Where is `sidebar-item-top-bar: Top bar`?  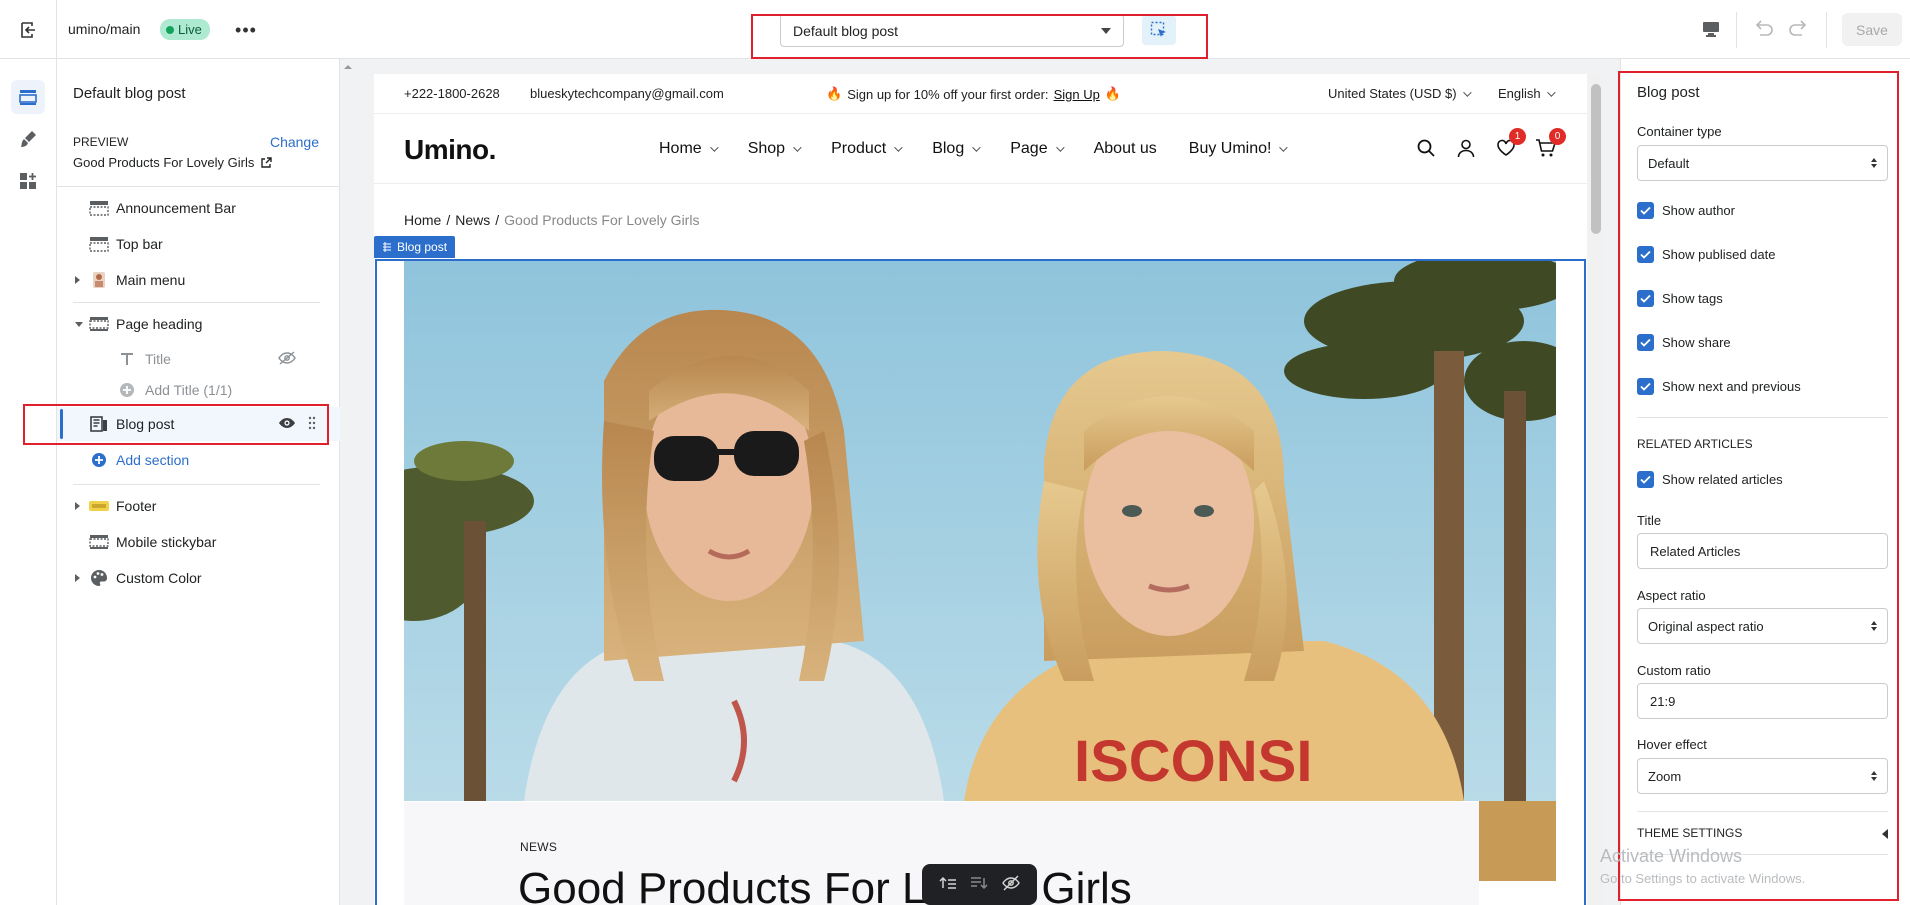
sidebar-item-top-bar: Top bar is located at coordinates (198, 244).